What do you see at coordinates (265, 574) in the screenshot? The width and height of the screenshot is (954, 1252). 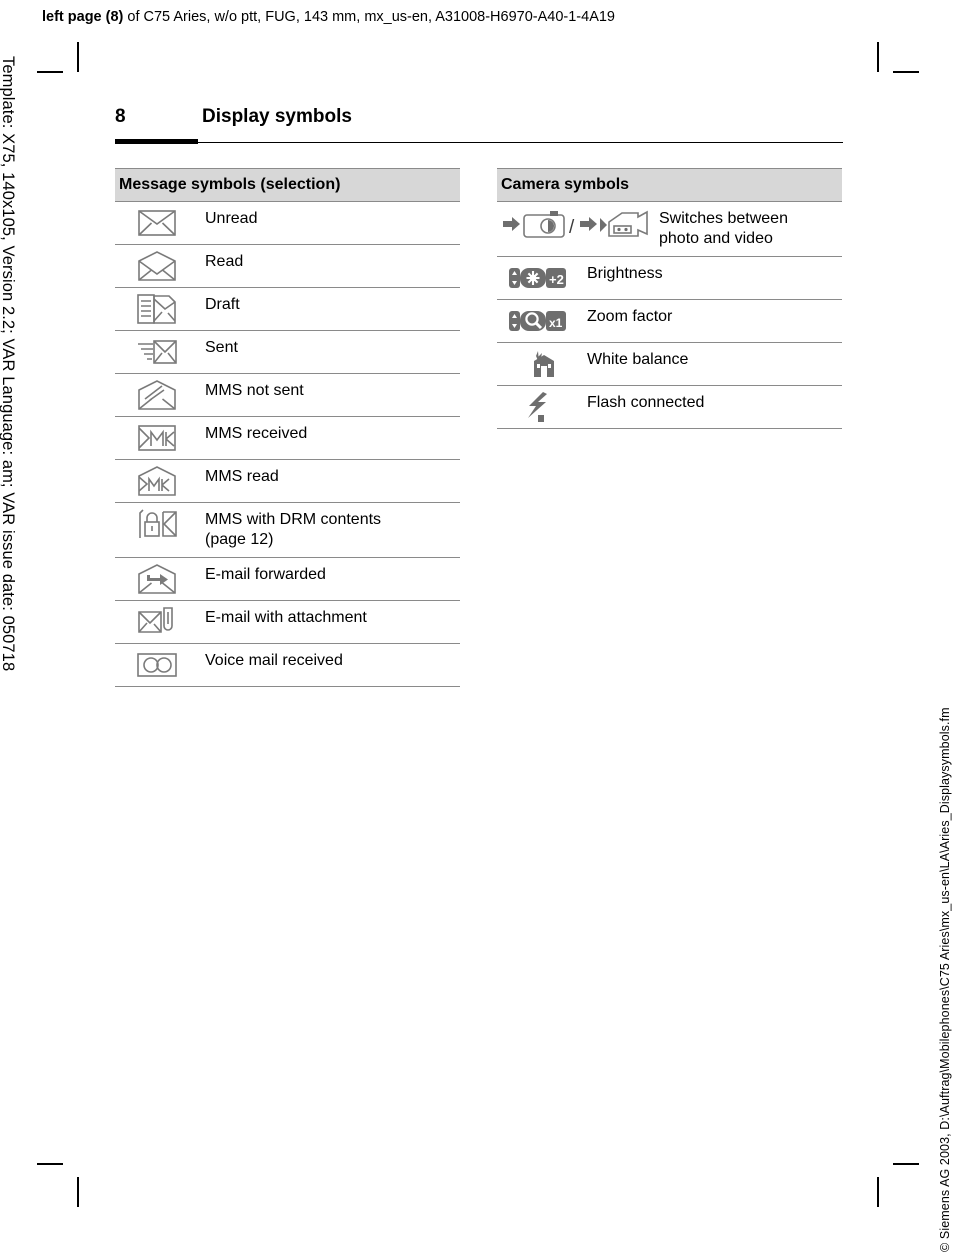 I see `row-label: E-mail forwarded` at bounding box center [265, 574].